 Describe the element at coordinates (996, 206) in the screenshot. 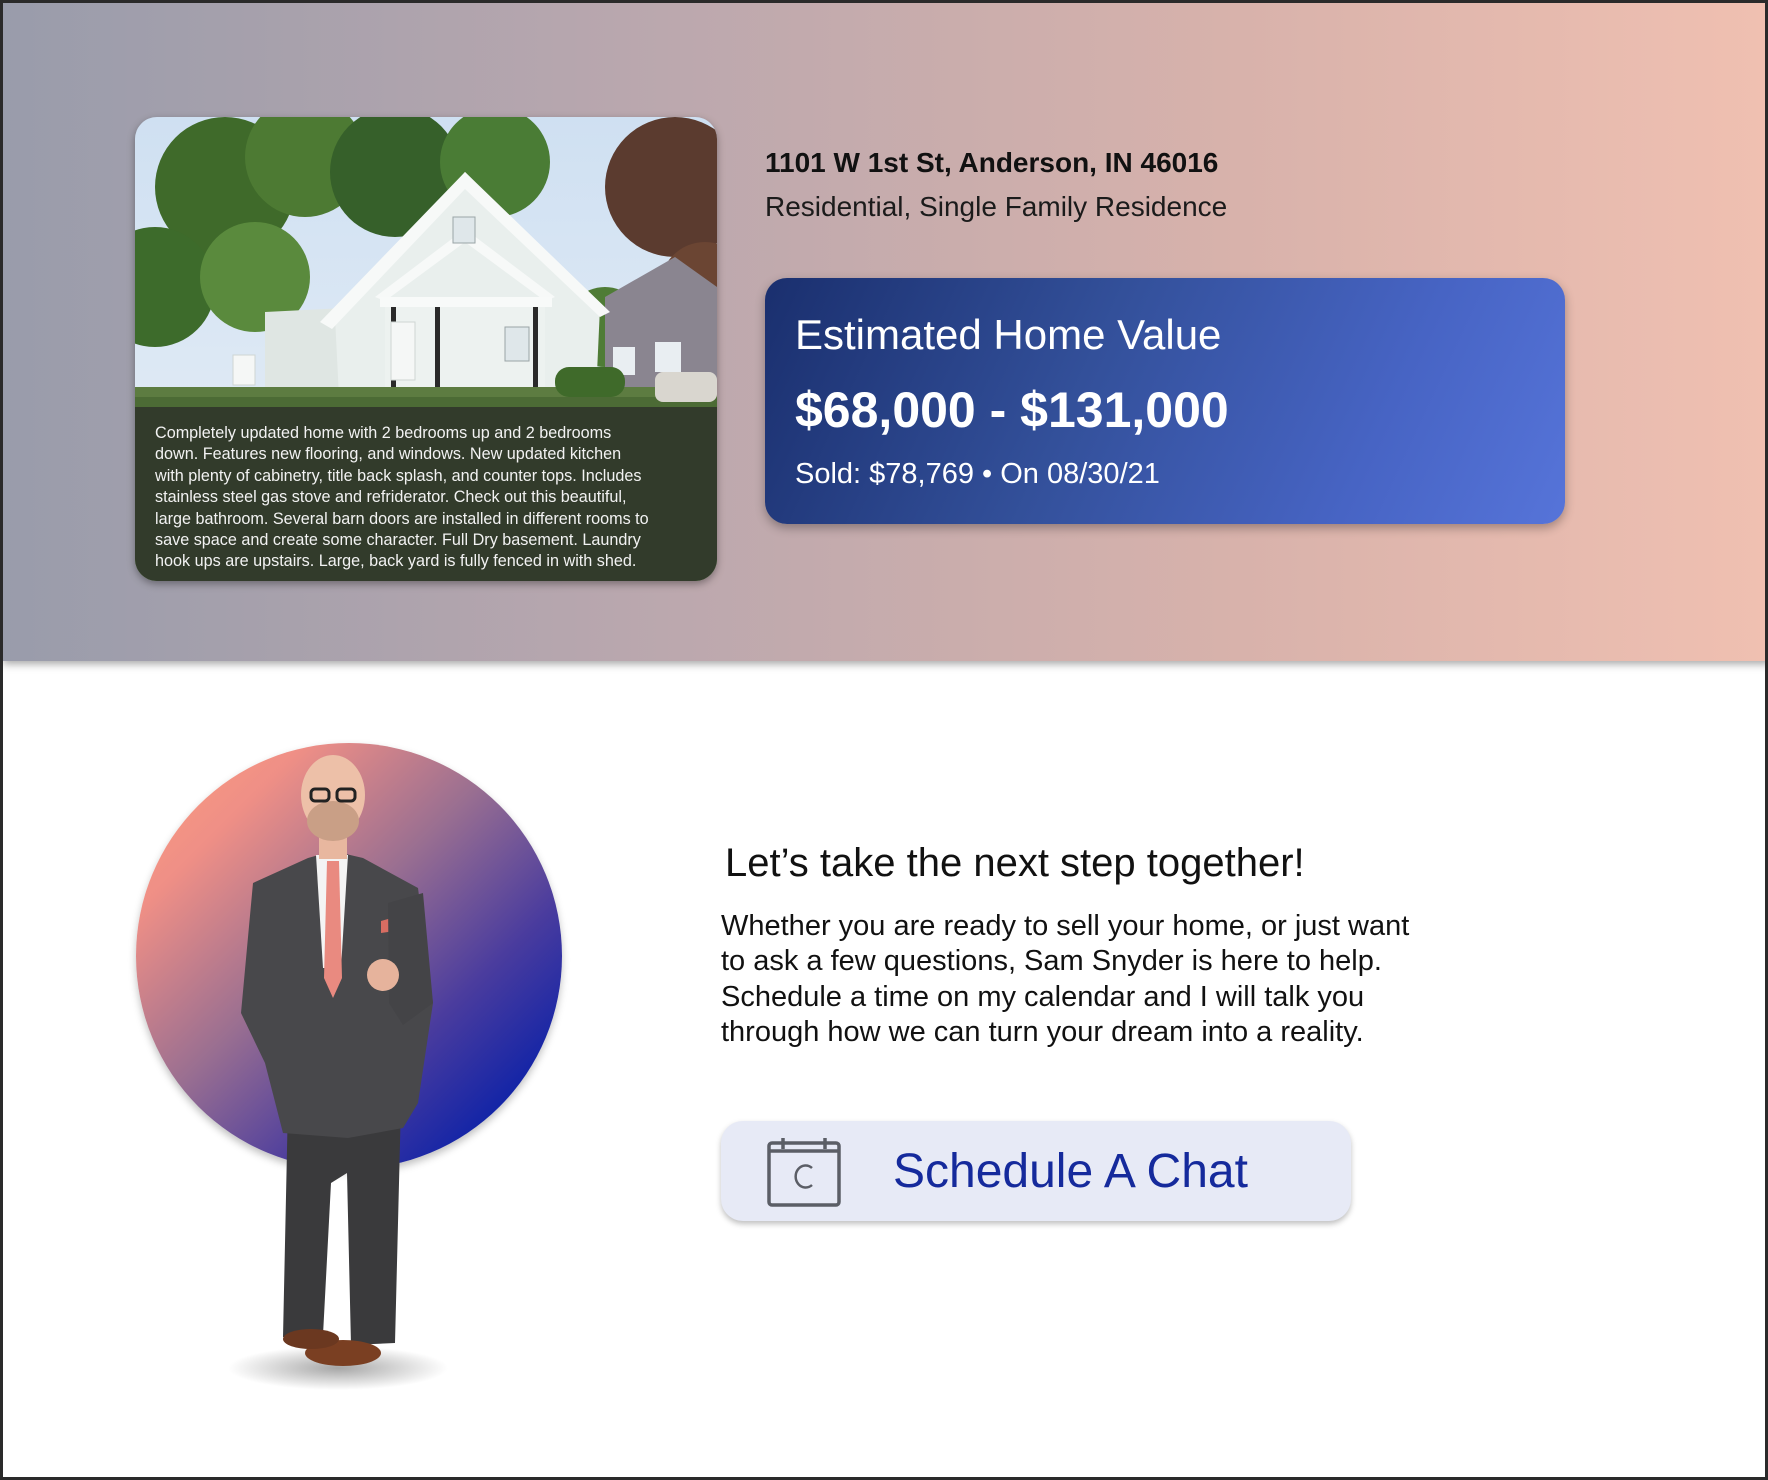

I see `property-type: Residential, Single Family Residence` at that location.